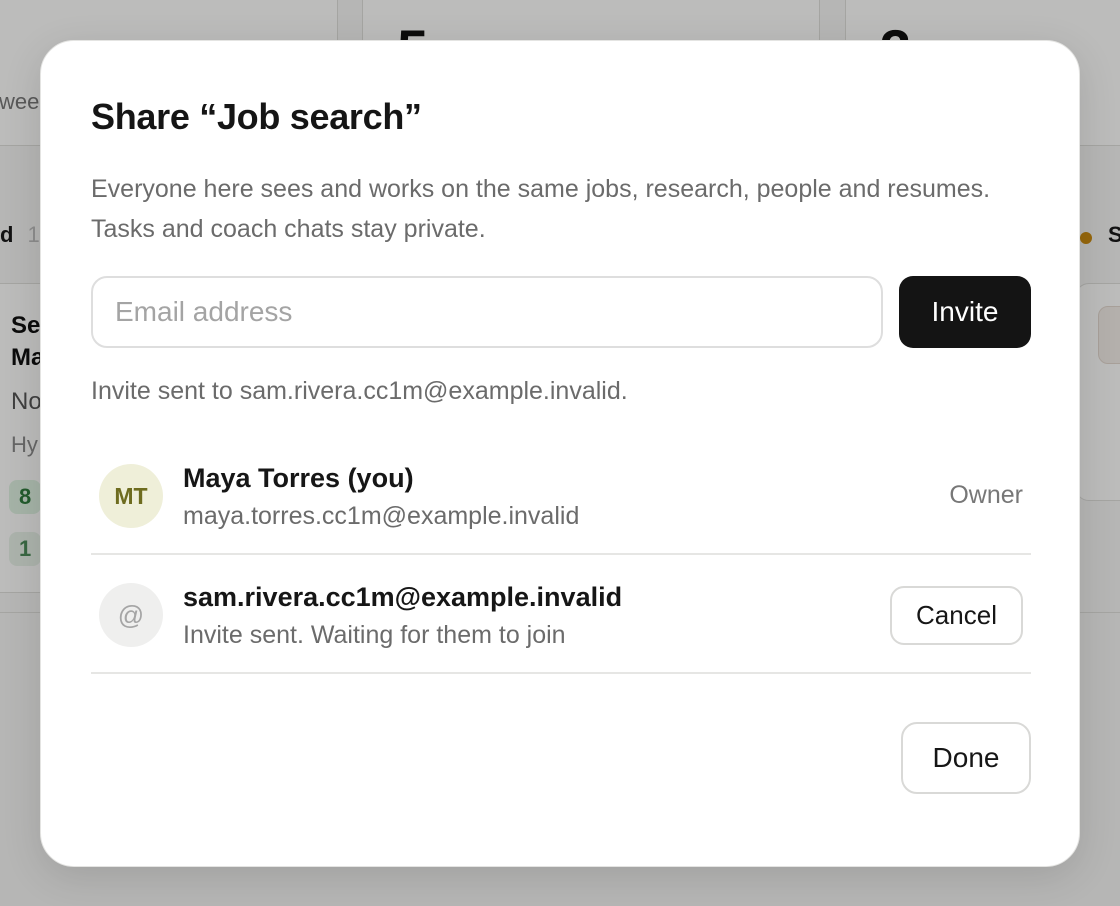 This screenshot has height=906, width=1120. I want to click on avatar: MT, so click(131, 496).